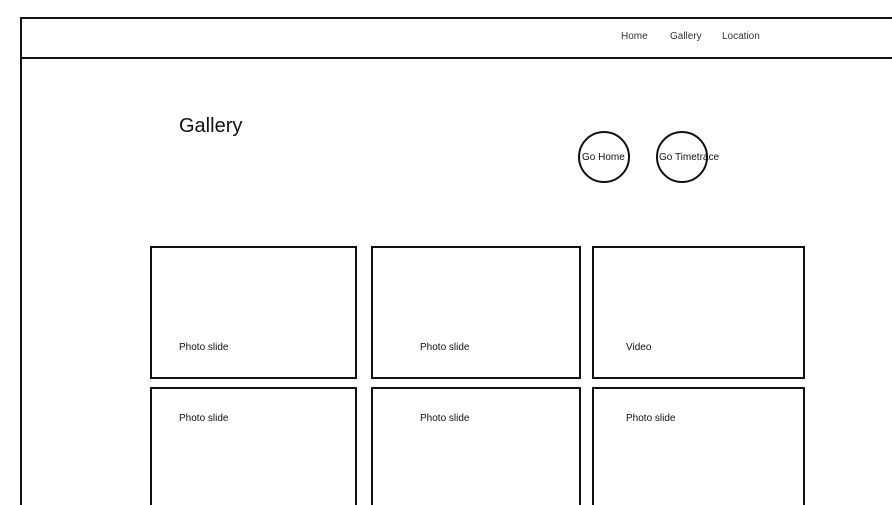 The image size is (892, 505). What do you see at coordinates (476, 312) in the screenshot?
I see `gallery-tile-photo-slide-2: Photo slide` at bounding box center [476, 312].